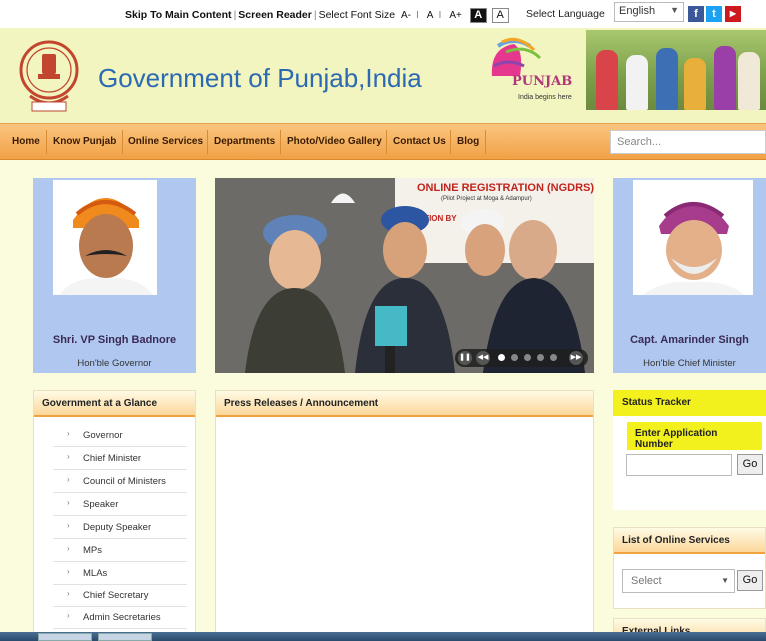  What do you see at coordinates (465, 358) in the screenshot?
I see `pause-icon: ❚❚` at bounding box center [465, 358].